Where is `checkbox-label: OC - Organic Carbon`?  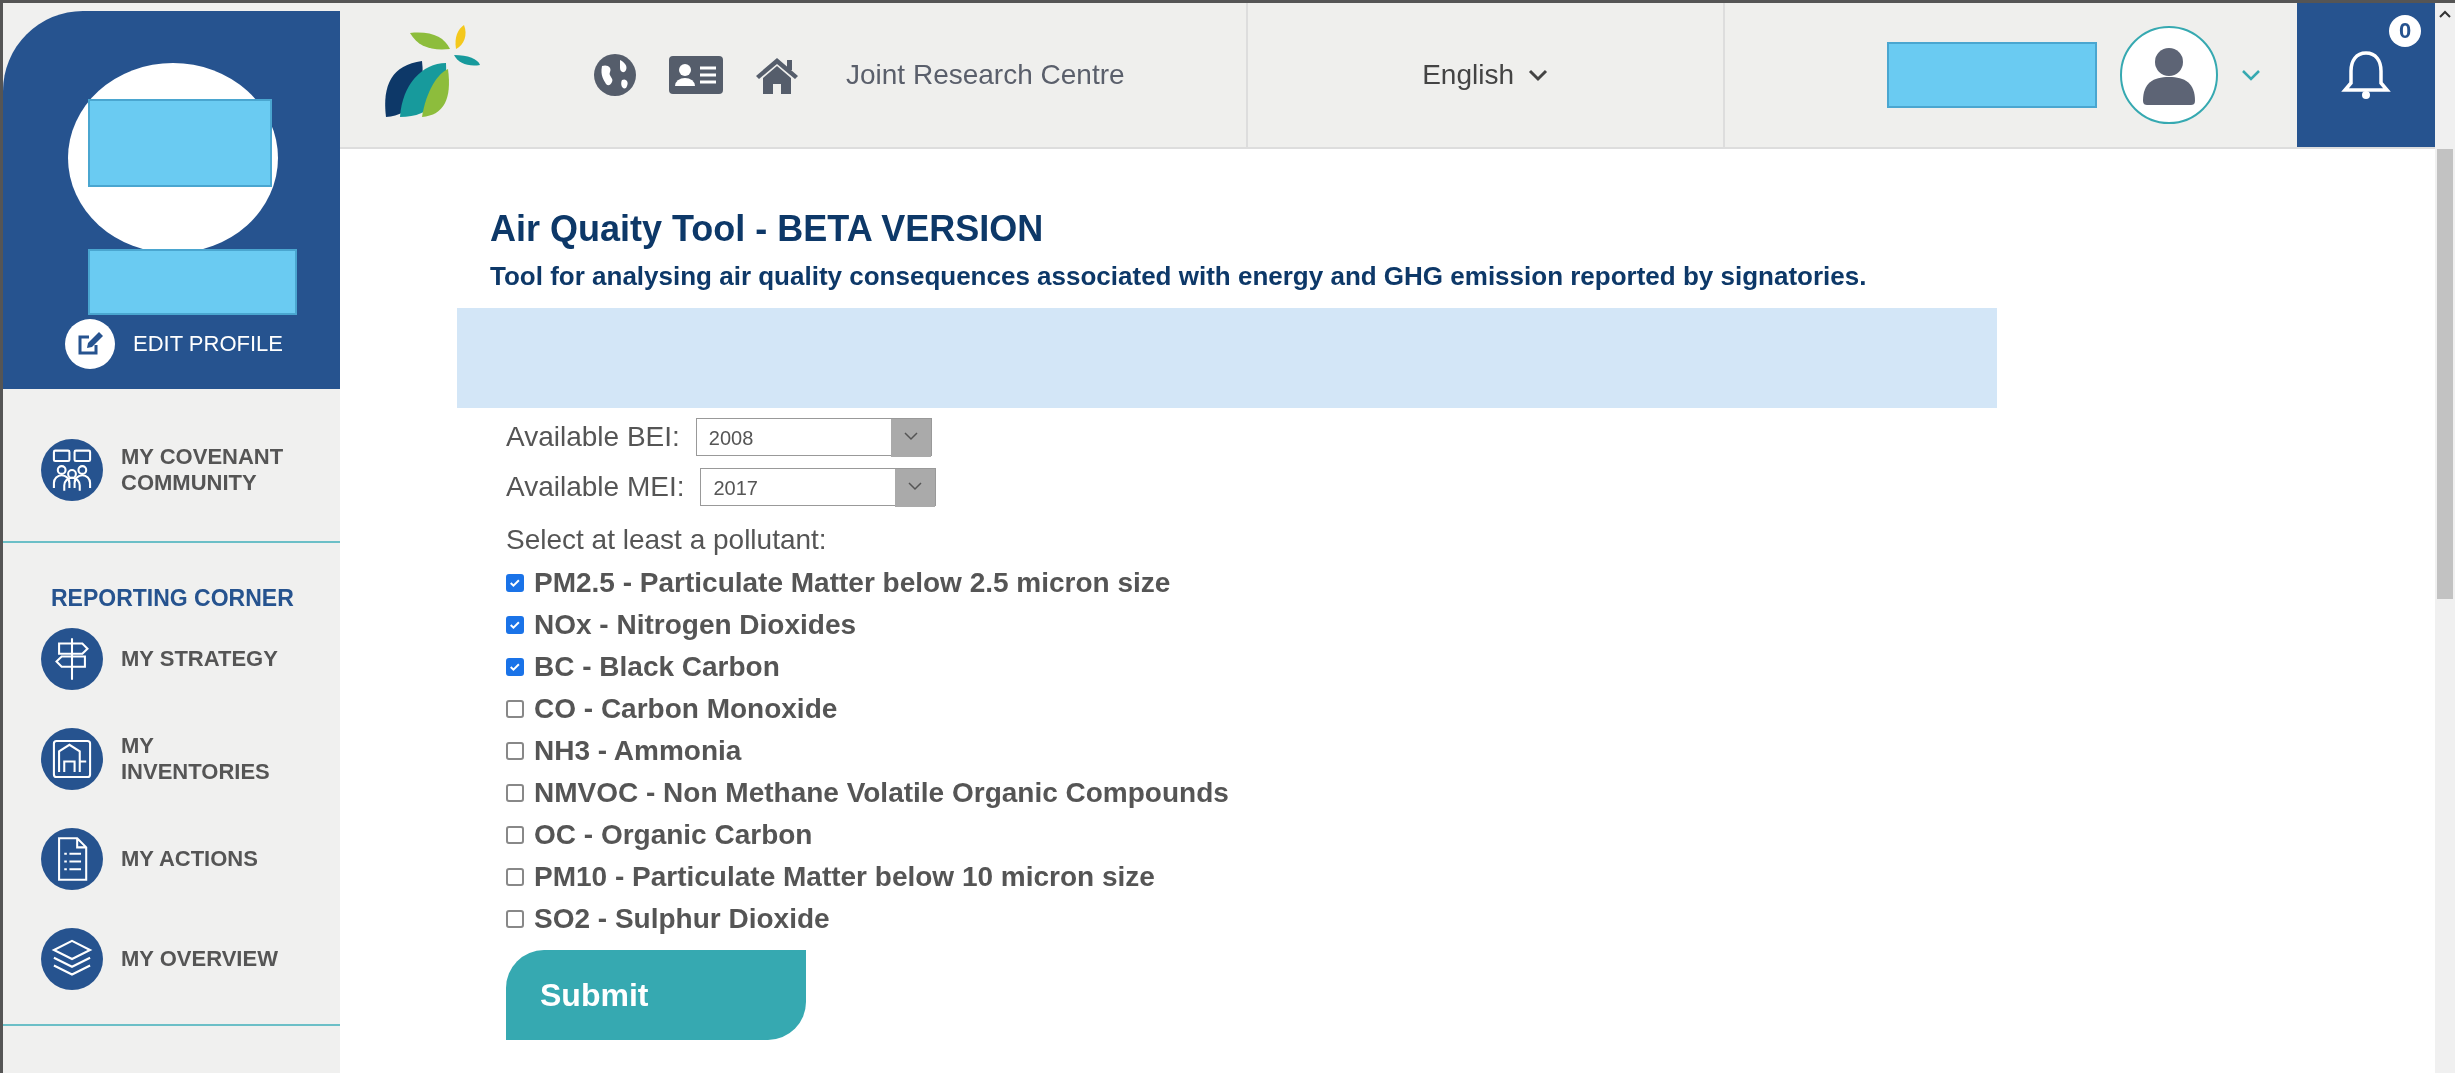
checkbox-label: OC - Organic Carbon is located at coordinates (673, 835).